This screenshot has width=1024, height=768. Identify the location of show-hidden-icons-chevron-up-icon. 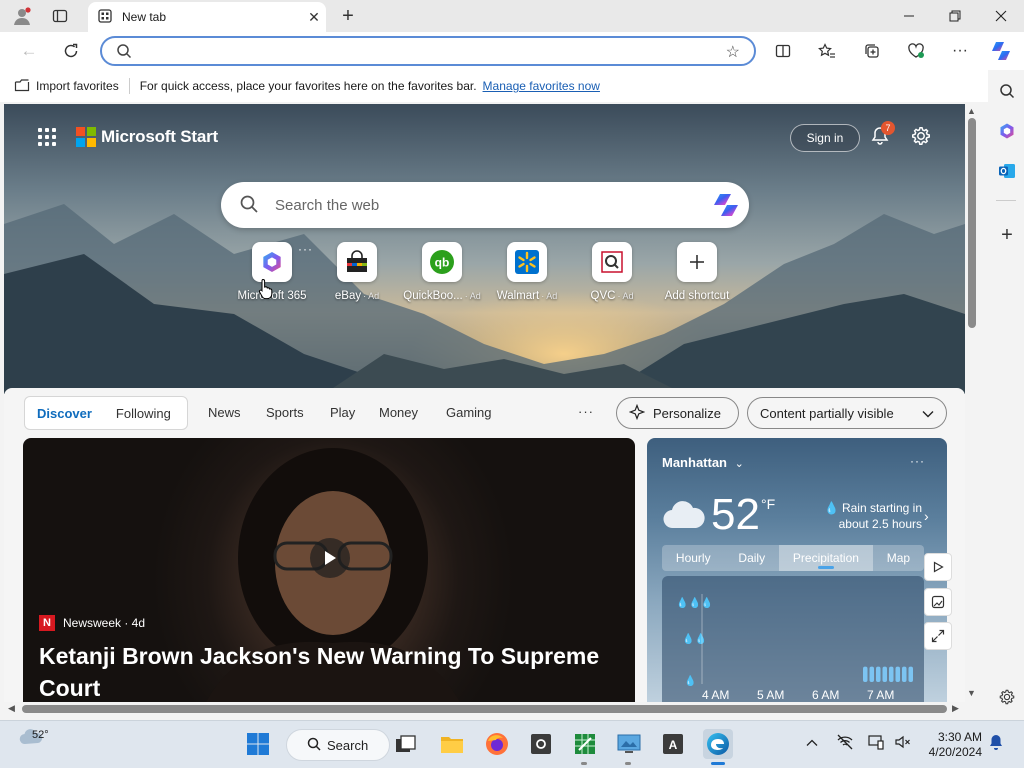
(812, 742).